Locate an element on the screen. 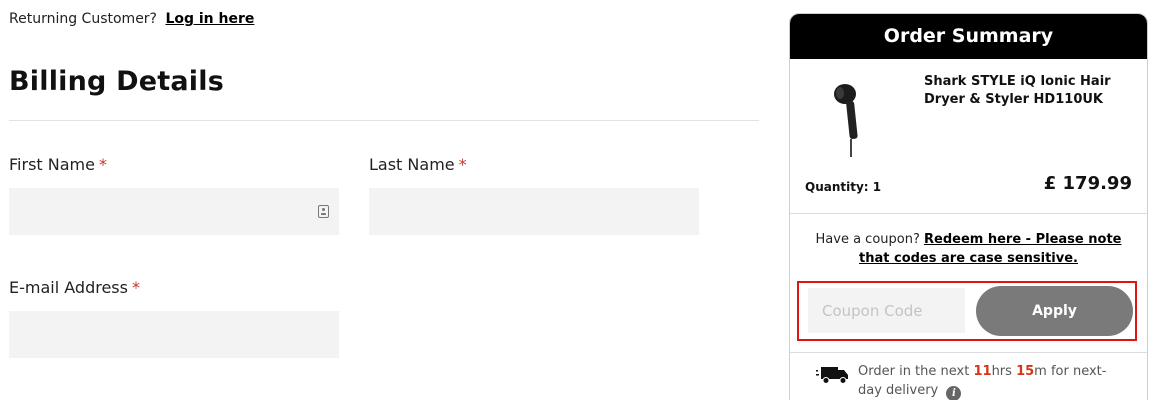  minutes-unit: m is located at coordinates (1040, 371).